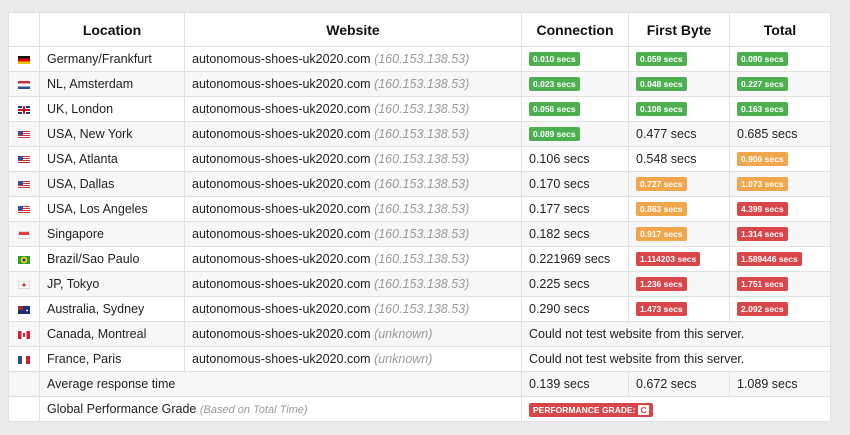 The width and height of the screenshot is (850, 435). What do you see at coordinates (84, 359) in the screenshot?
I see `location-name: France, Paris` at bounding box center [84, 359].